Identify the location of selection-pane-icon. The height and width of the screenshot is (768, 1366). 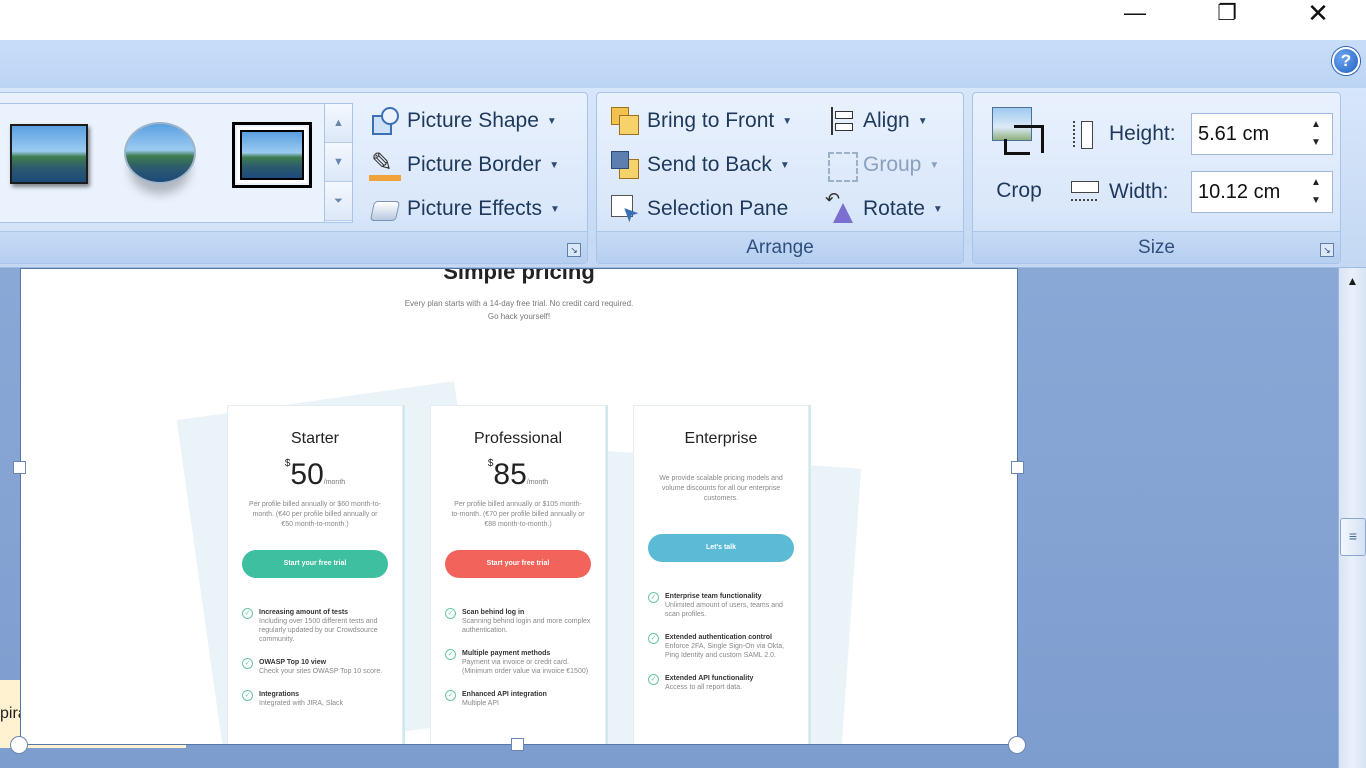
(625, 209).